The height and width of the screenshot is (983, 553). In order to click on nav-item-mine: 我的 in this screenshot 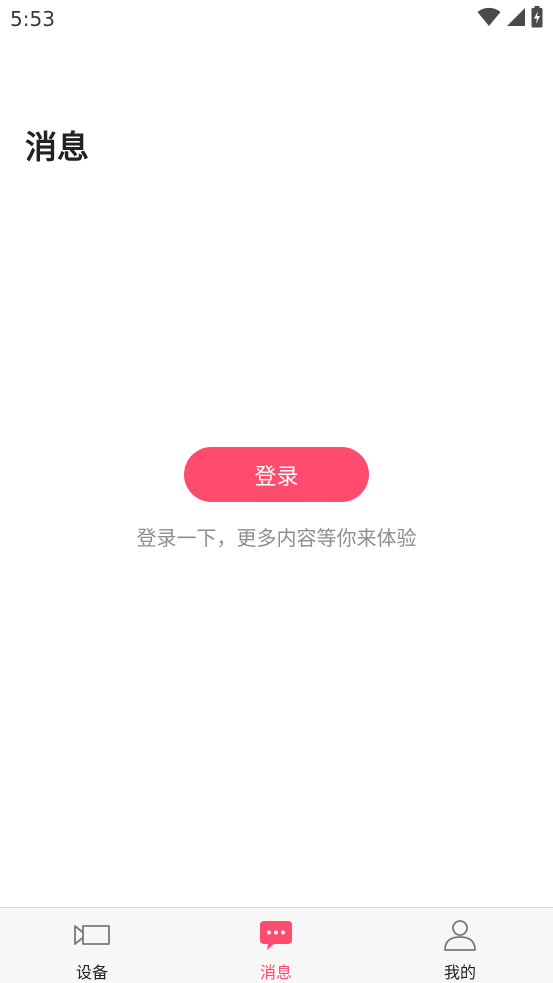, I will do `click(460, 945)`.